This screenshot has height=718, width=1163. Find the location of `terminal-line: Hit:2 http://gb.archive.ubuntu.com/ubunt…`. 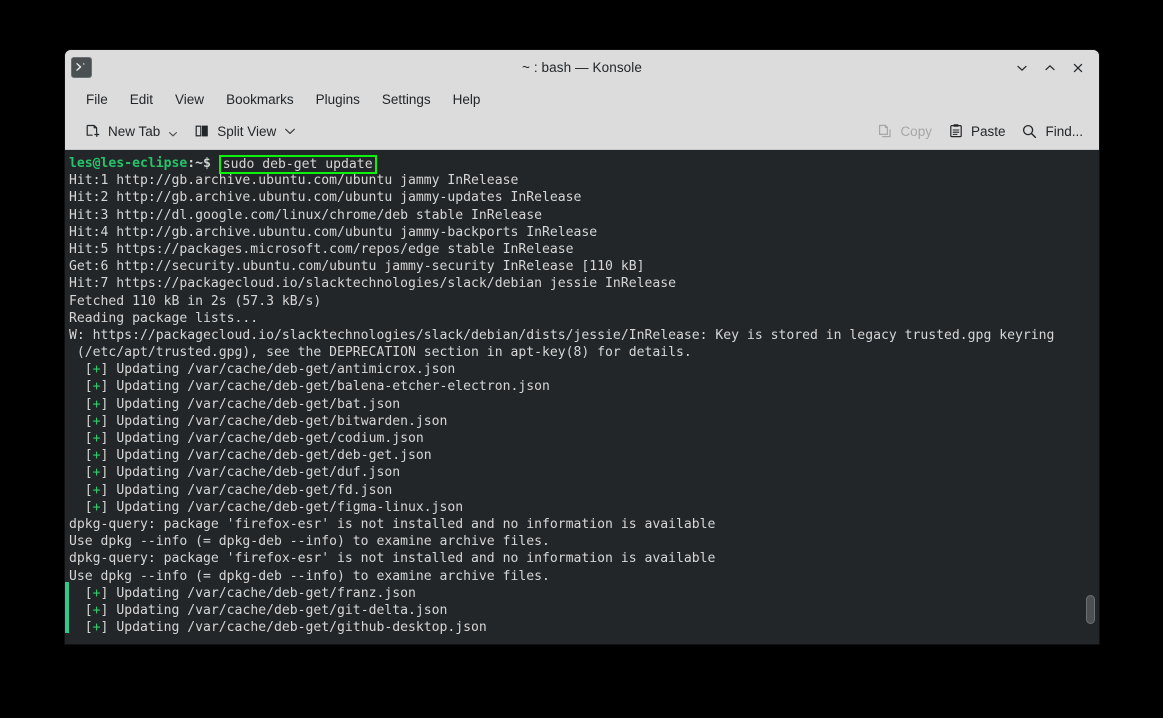

terminal-line: Hit:2 http://gb.archive.ubuntu.com/ubunt… is located at coordinates (325, 198).